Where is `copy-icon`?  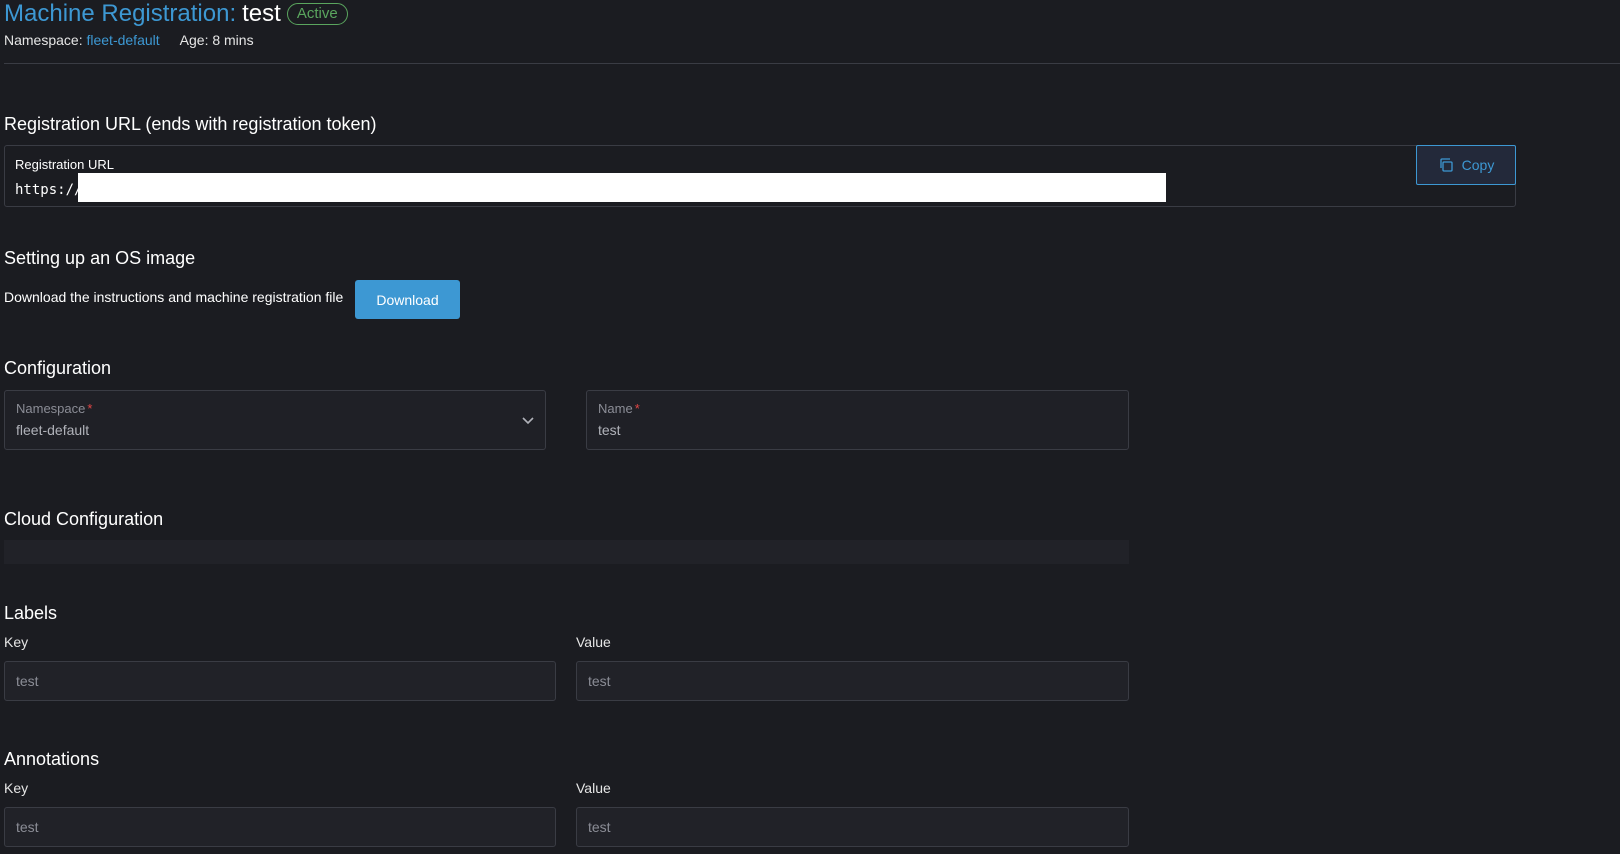 copy-icon is located at coordinates (1446, 165).